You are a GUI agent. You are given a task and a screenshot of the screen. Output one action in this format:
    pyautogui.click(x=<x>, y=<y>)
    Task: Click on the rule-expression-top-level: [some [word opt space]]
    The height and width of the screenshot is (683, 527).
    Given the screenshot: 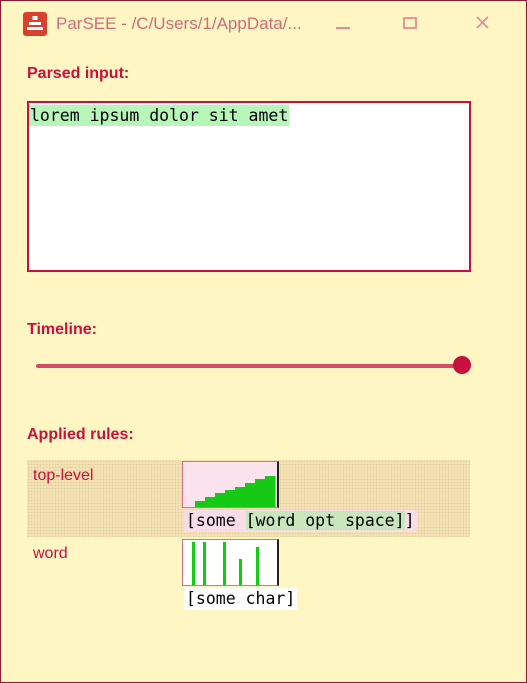 What is the action you would take?
    pyautogui.click(x=300, y=521)
    